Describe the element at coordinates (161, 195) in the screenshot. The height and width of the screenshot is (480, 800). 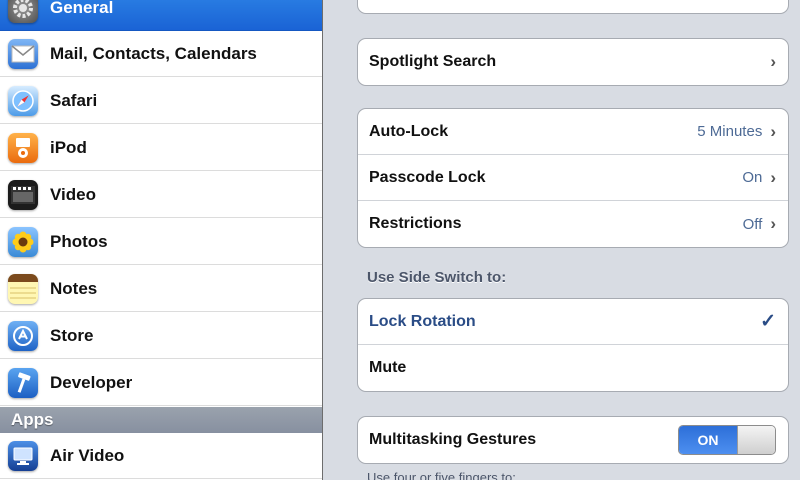
I see `sidebar-item-video: Video` at that location.